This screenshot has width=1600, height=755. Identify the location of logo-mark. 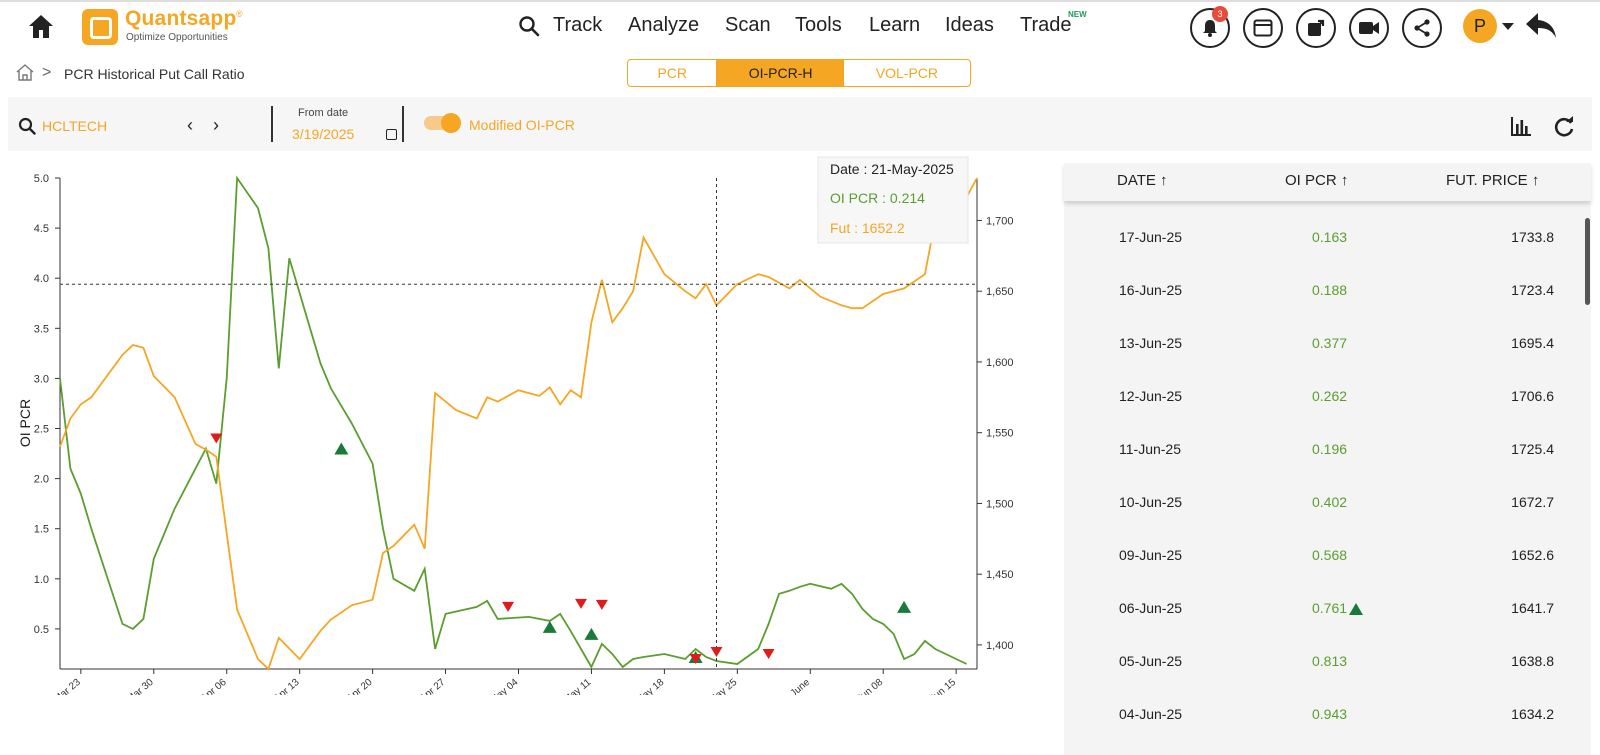
(100, 27).